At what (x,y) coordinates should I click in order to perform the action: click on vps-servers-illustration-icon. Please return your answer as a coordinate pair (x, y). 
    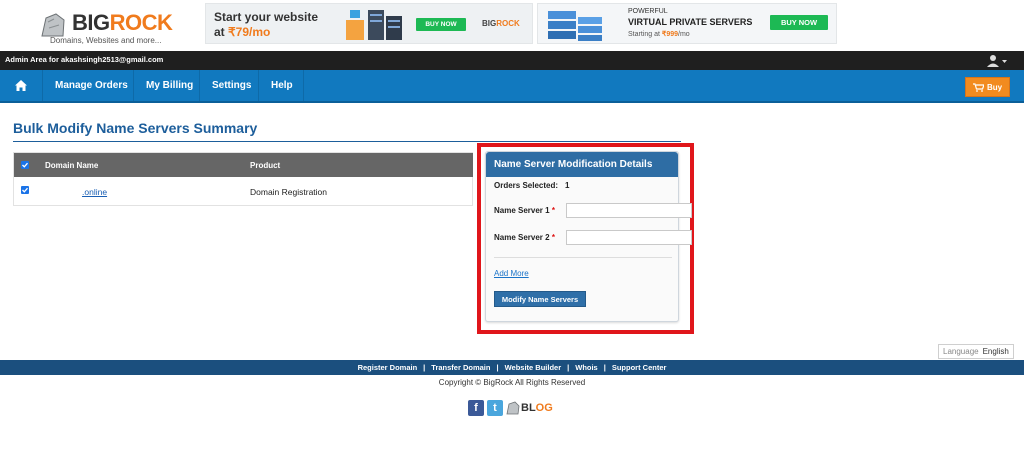
    Looking at the image, I should click on (575, 26).